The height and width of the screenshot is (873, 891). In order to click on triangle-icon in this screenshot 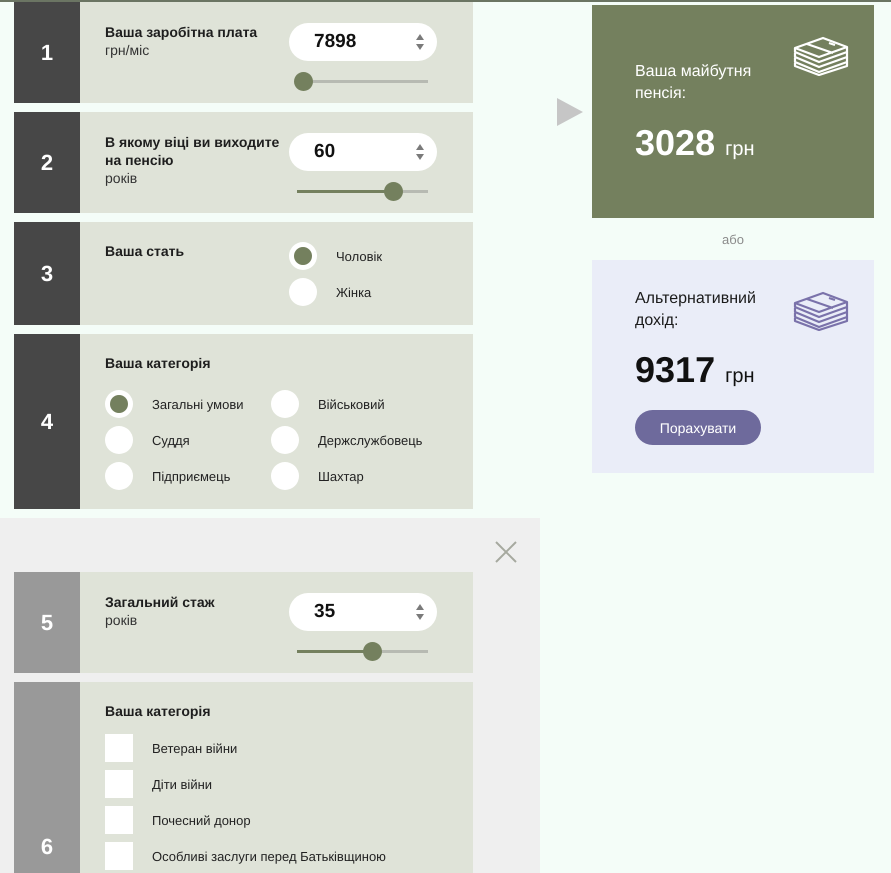, I will do `click(570, 112)`.